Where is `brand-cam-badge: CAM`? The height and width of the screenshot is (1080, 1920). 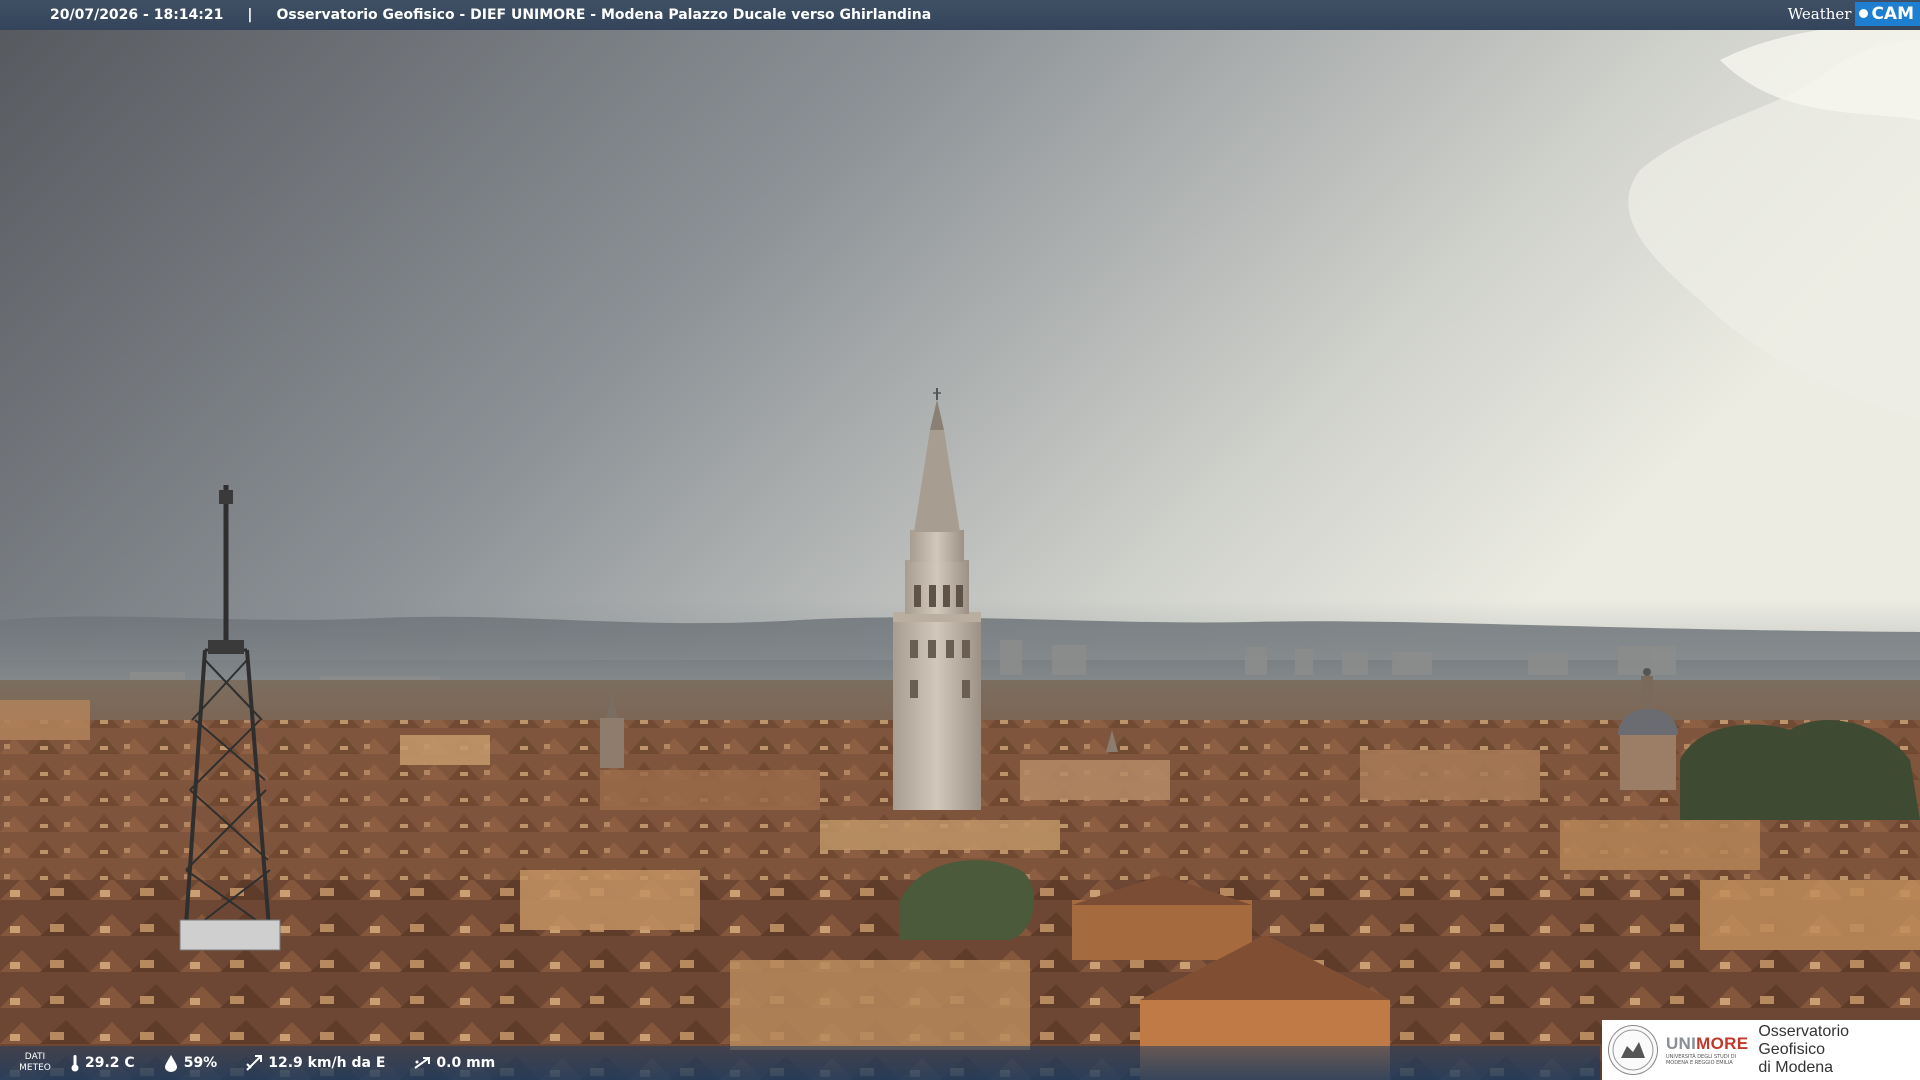 brand-cam-badge: CAM is located at coordinates (1887, 13).